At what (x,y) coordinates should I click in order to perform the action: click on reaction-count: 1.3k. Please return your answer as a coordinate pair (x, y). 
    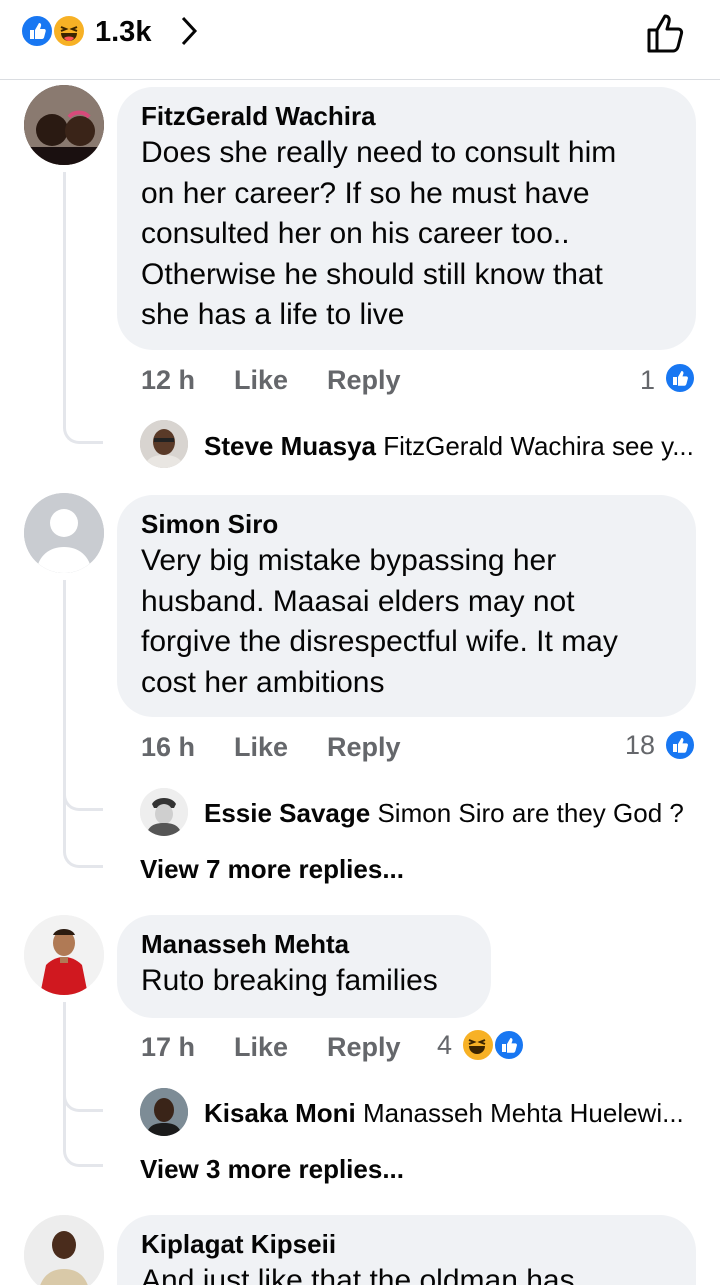
    Looking at the image, I should click on (123, 32).